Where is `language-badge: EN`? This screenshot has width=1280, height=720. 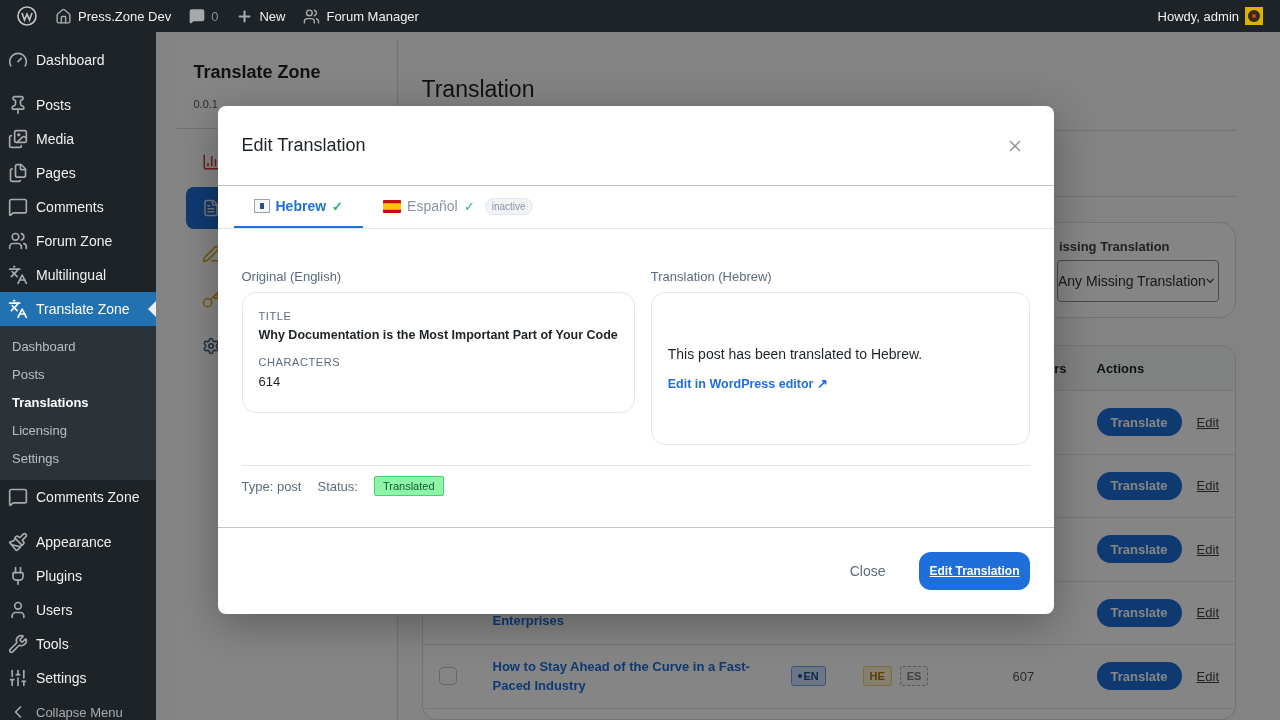 language-badge: EN is located at coordinates (808, 676).